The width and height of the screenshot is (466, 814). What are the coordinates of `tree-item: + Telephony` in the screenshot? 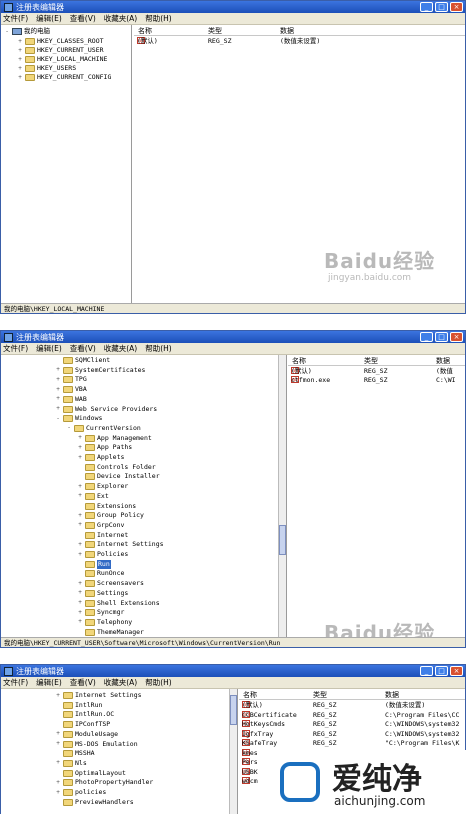 It's located at (104, 622).